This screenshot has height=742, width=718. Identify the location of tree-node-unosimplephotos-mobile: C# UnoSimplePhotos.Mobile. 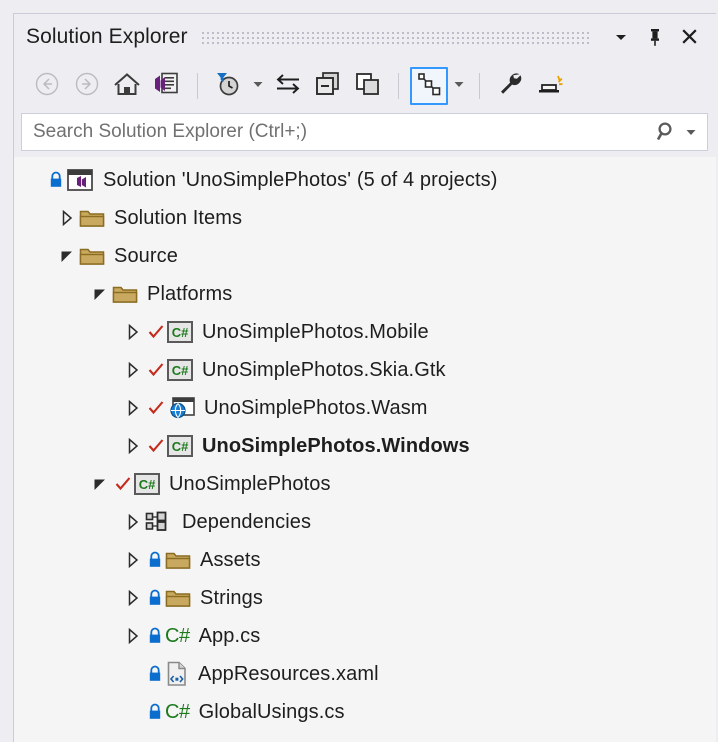
(365, 332).